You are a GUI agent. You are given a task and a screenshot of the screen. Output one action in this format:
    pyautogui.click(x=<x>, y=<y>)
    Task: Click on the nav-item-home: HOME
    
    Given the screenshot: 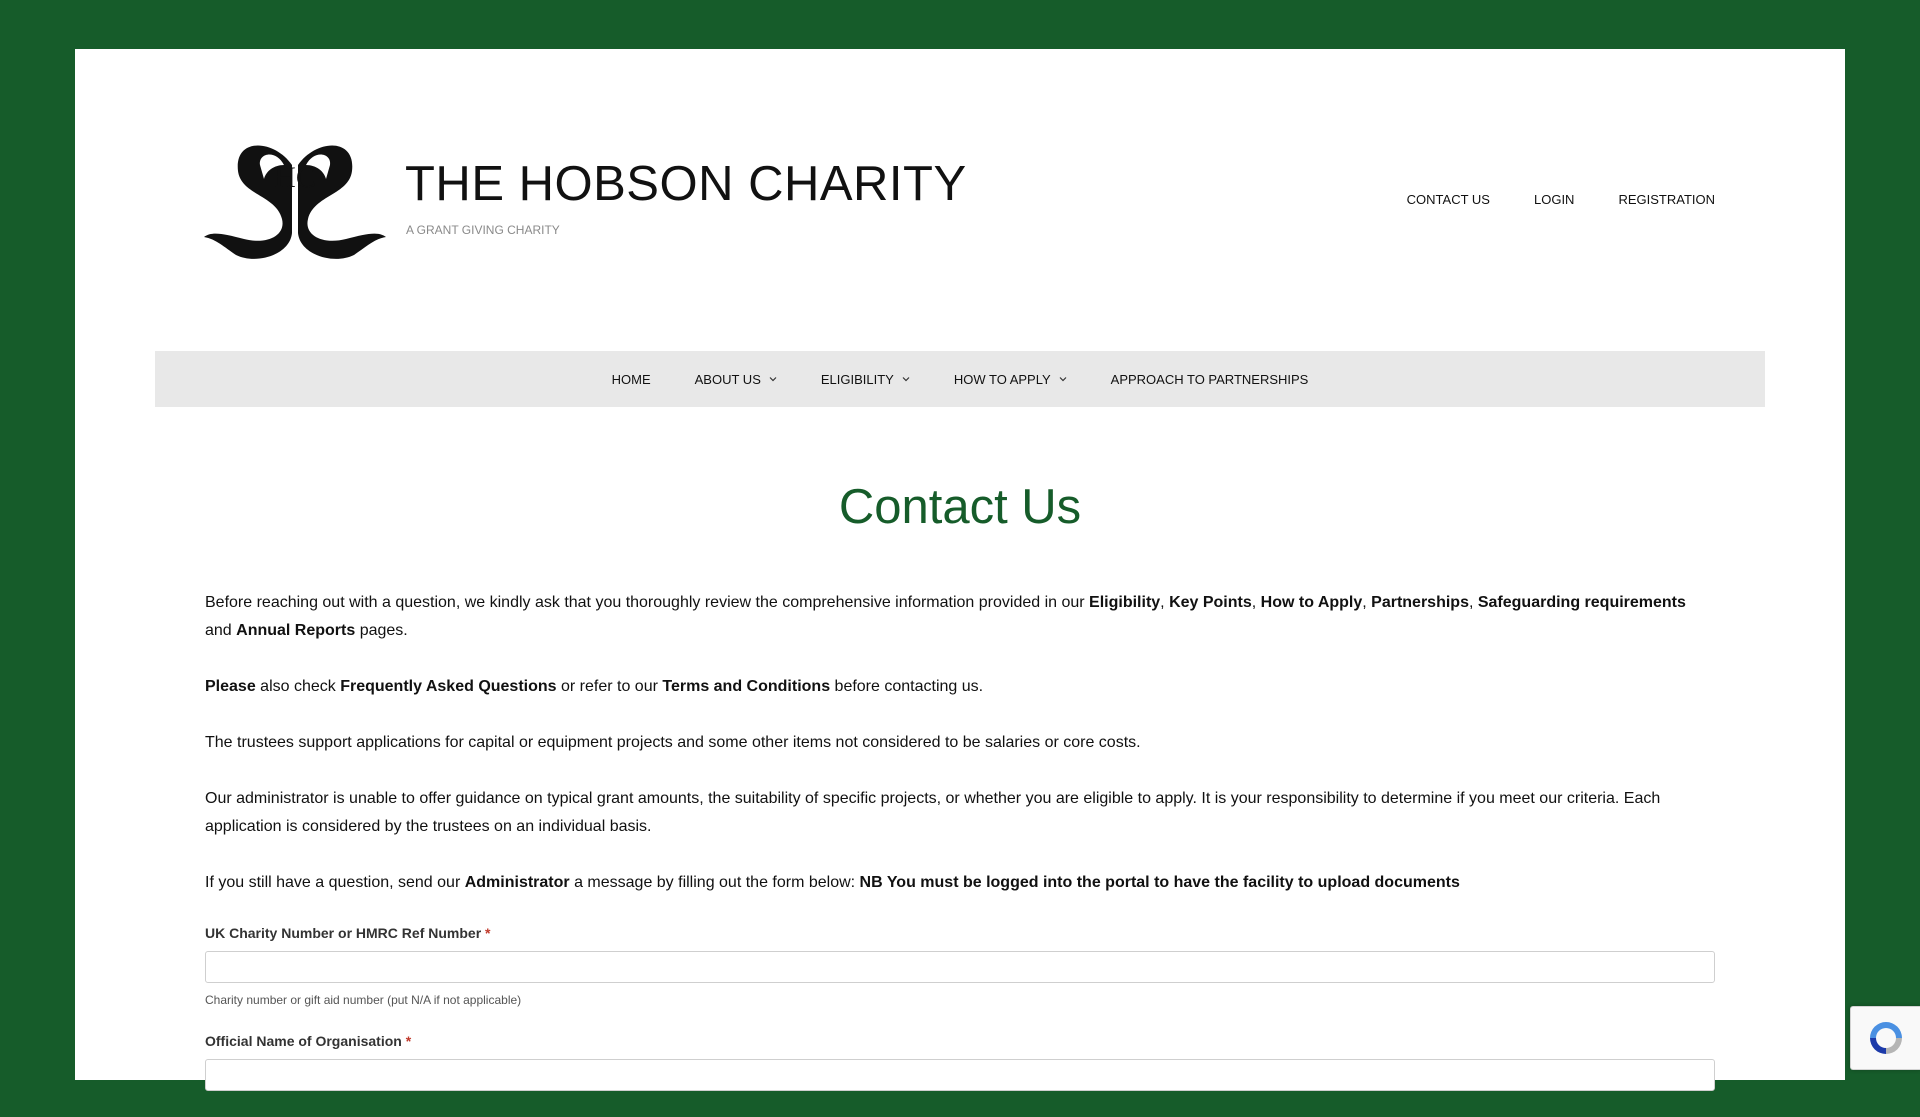 What is the action you would take?
    pyautogui.click(x=631, y=379)
    